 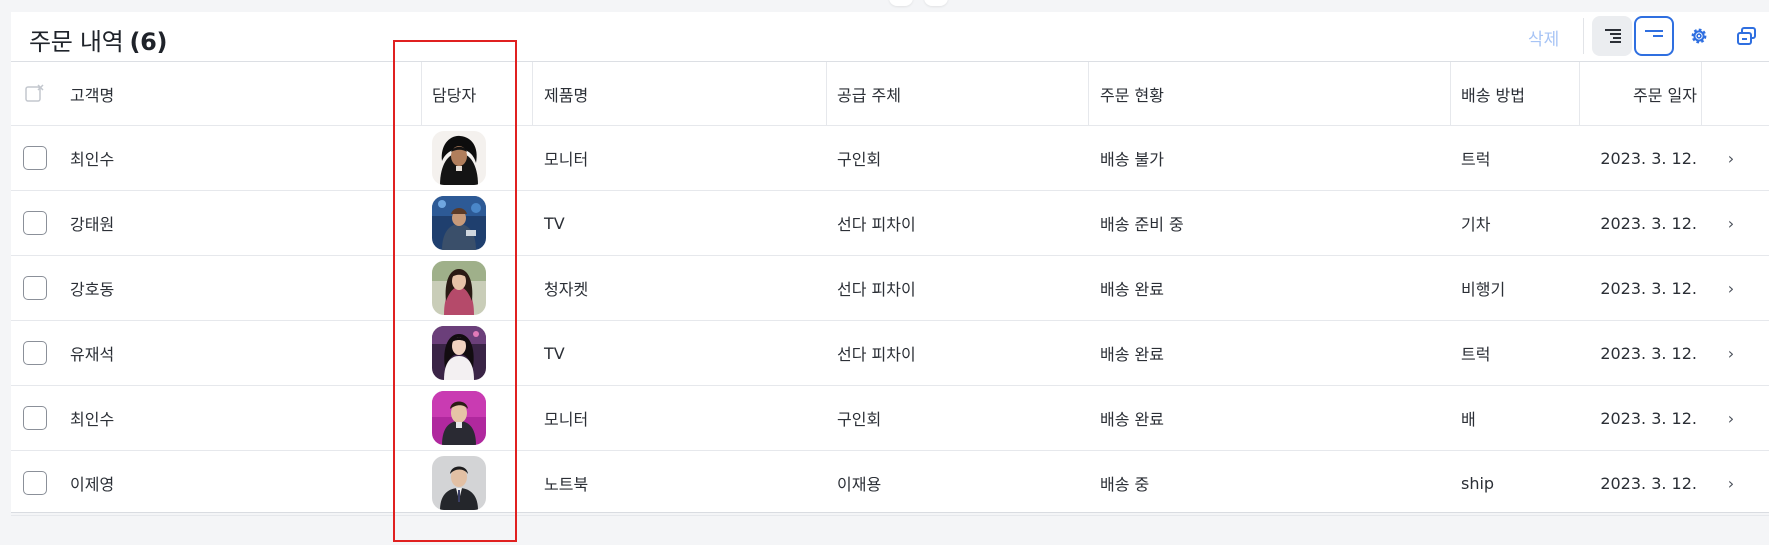 I want to click on delete-button: 삭제, so click(x=1543, y=37).